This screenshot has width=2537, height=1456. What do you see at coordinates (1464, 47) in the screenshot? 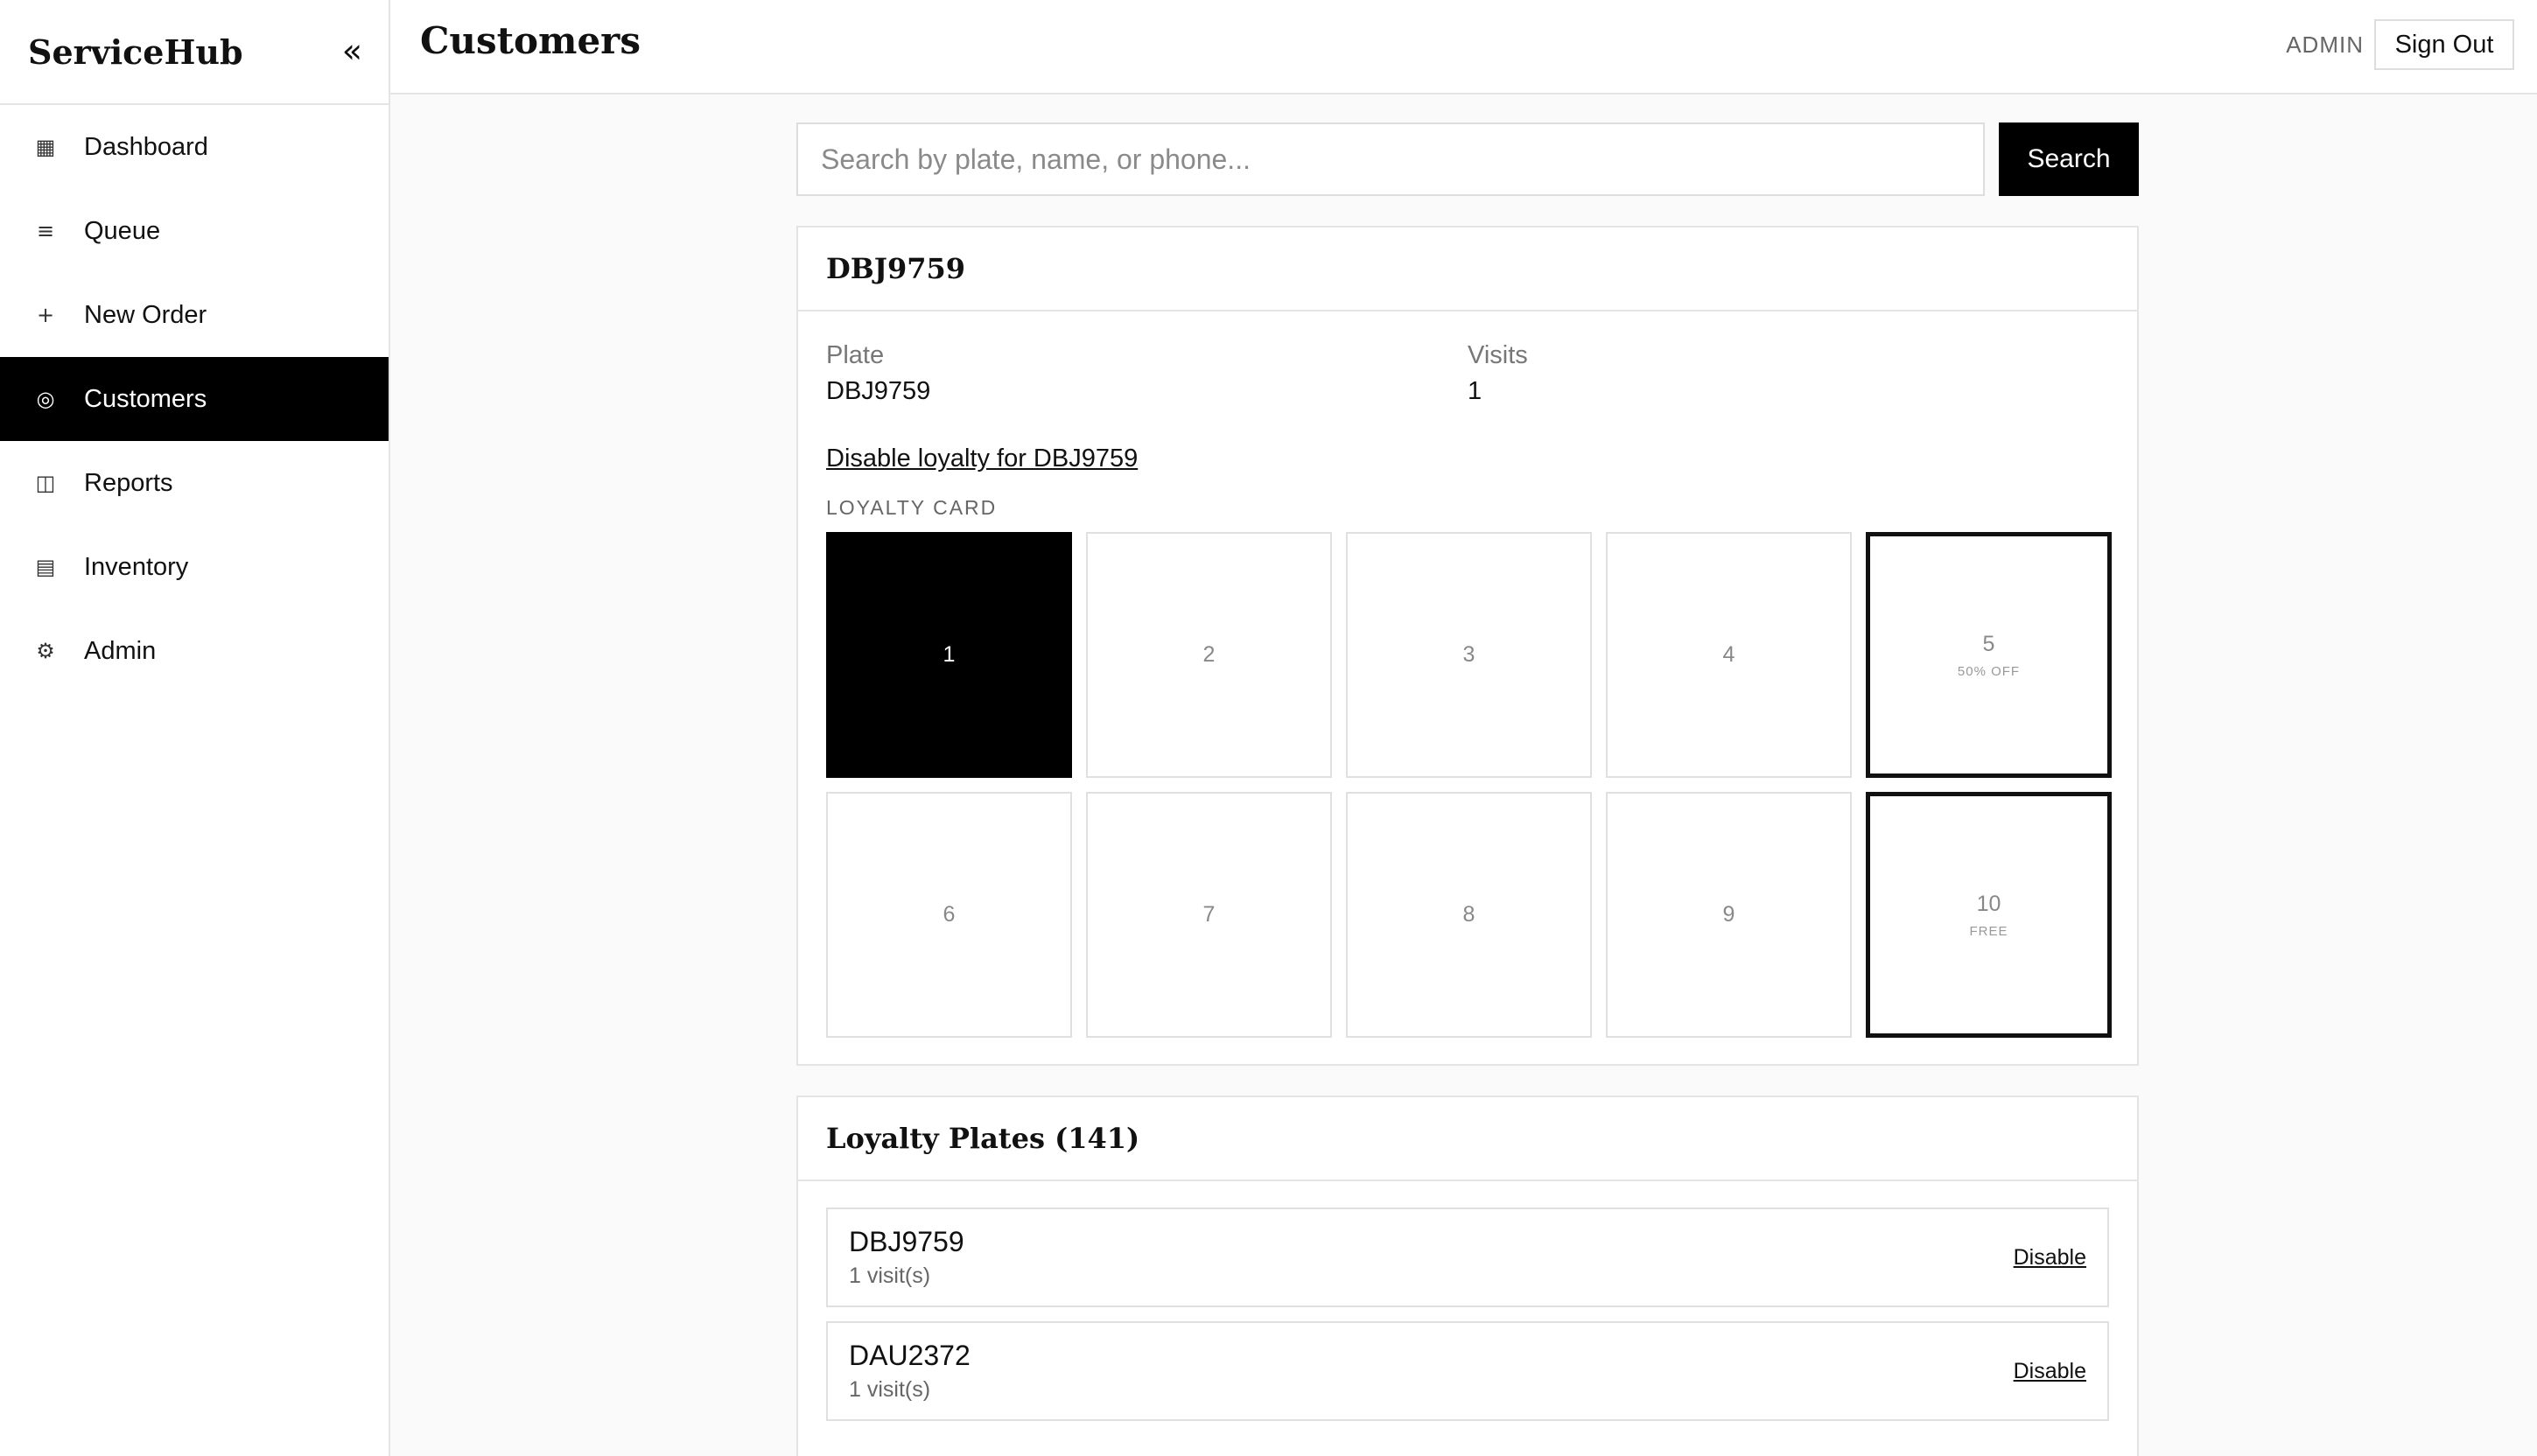
I see `top-header: Customers ADMIN Sign Out` at bounding box center [1464, 47].